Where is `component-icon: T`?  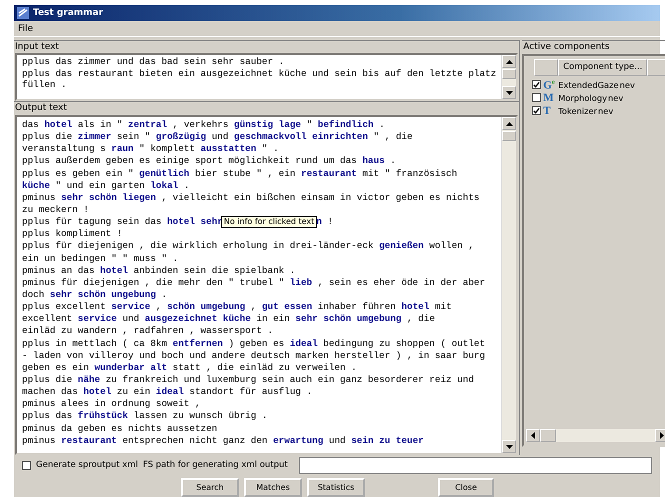
component-icon: T is located at coordinates (549, 110).